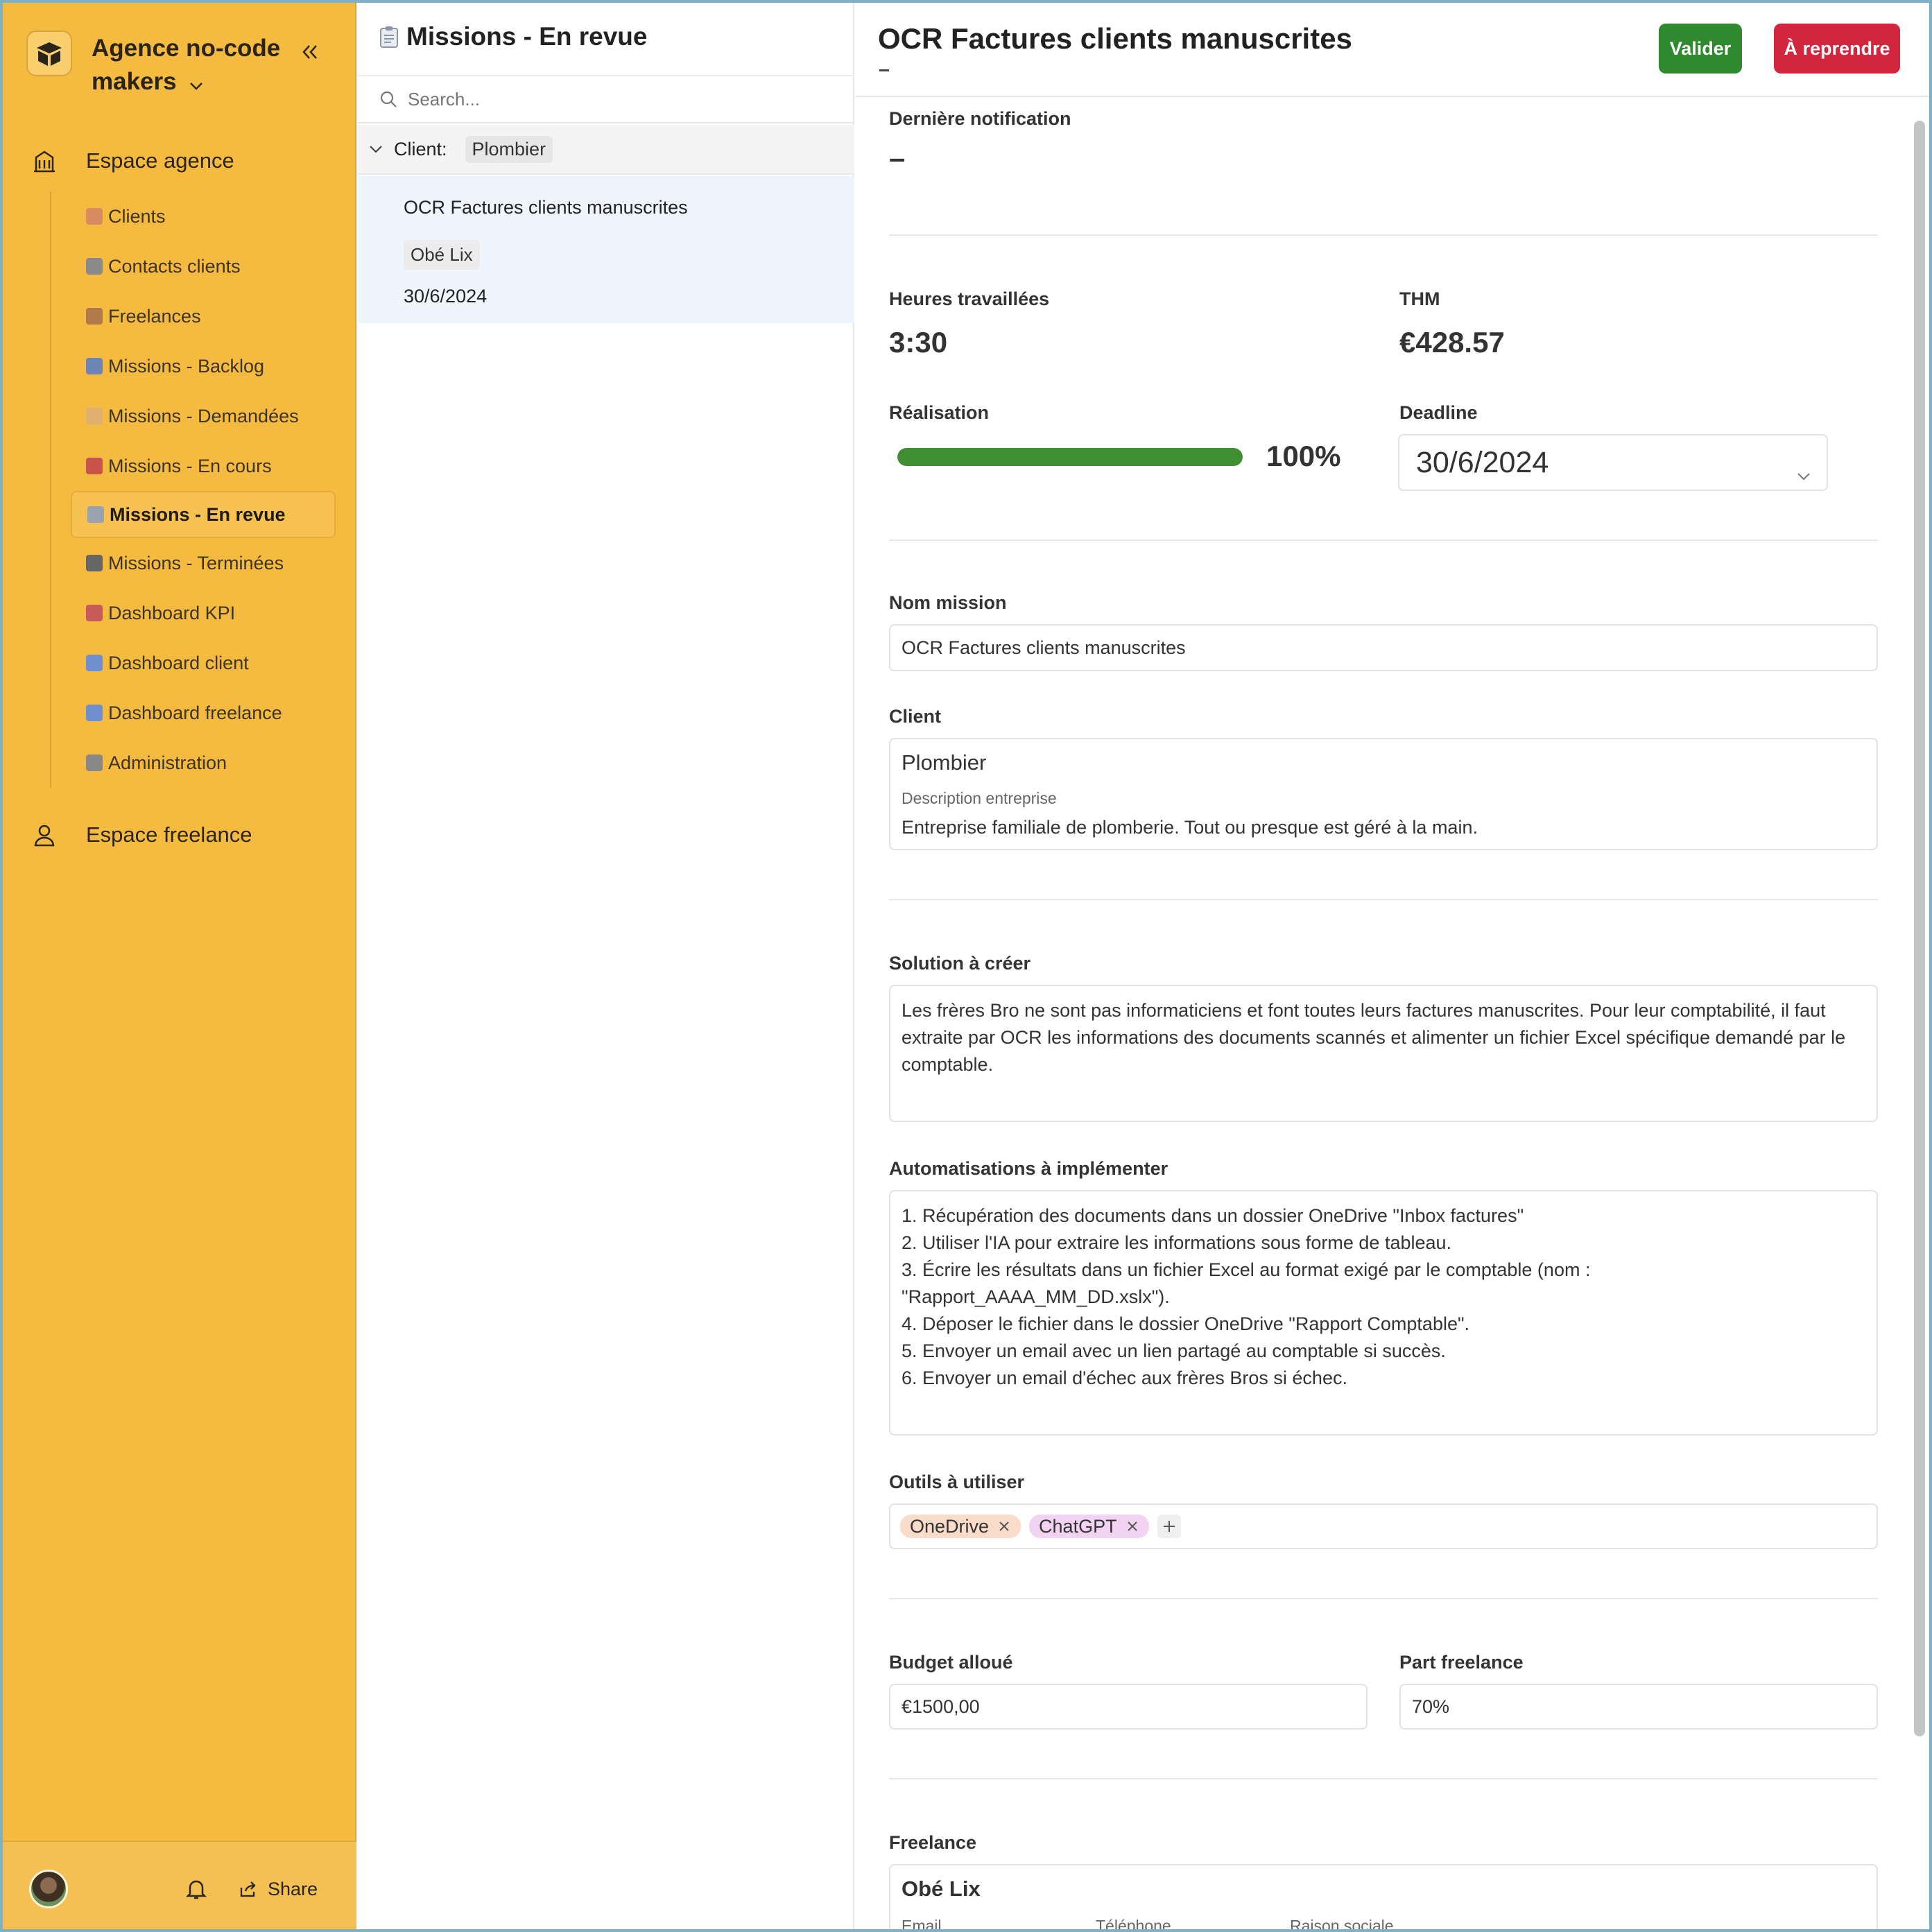  I want to click on sidebar-item-missions-backlog: Missions - Backlog, so click(193, 366).